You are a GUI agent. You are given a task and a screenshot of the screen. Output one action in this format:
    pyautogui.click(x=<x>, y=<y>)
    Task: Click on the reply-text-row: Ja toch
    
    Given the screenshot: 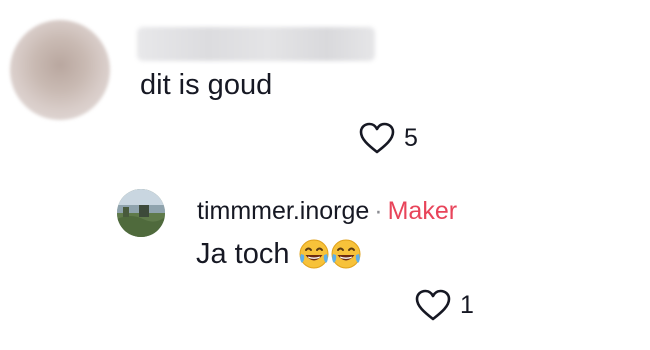 What is the action you would take?
    pyautogui.click(x=279, y=254)
    